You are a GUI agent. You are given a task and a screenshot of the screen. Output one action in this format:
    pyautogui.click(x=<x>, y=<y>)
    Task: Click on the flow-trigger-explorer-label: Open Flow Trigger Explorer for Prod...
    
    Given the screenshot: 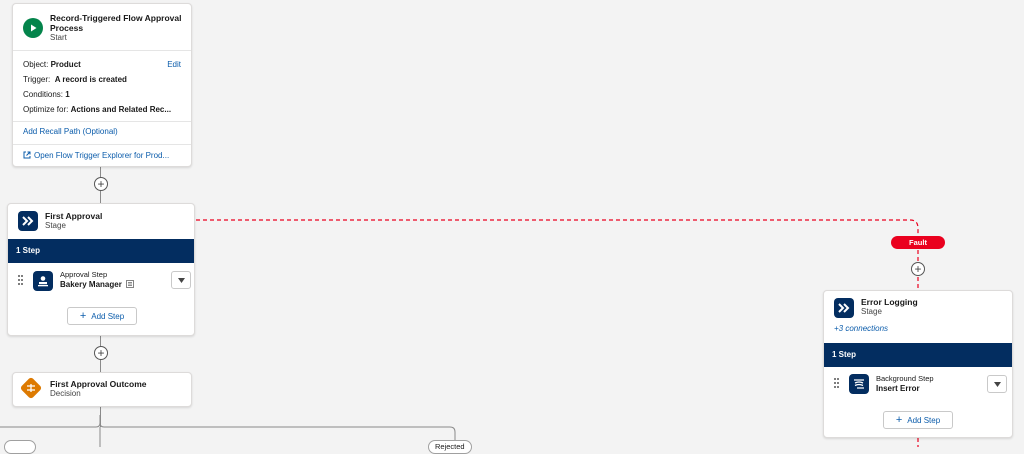 What is the action you would take?
    pyautogui.click(x=102, y=155)
    